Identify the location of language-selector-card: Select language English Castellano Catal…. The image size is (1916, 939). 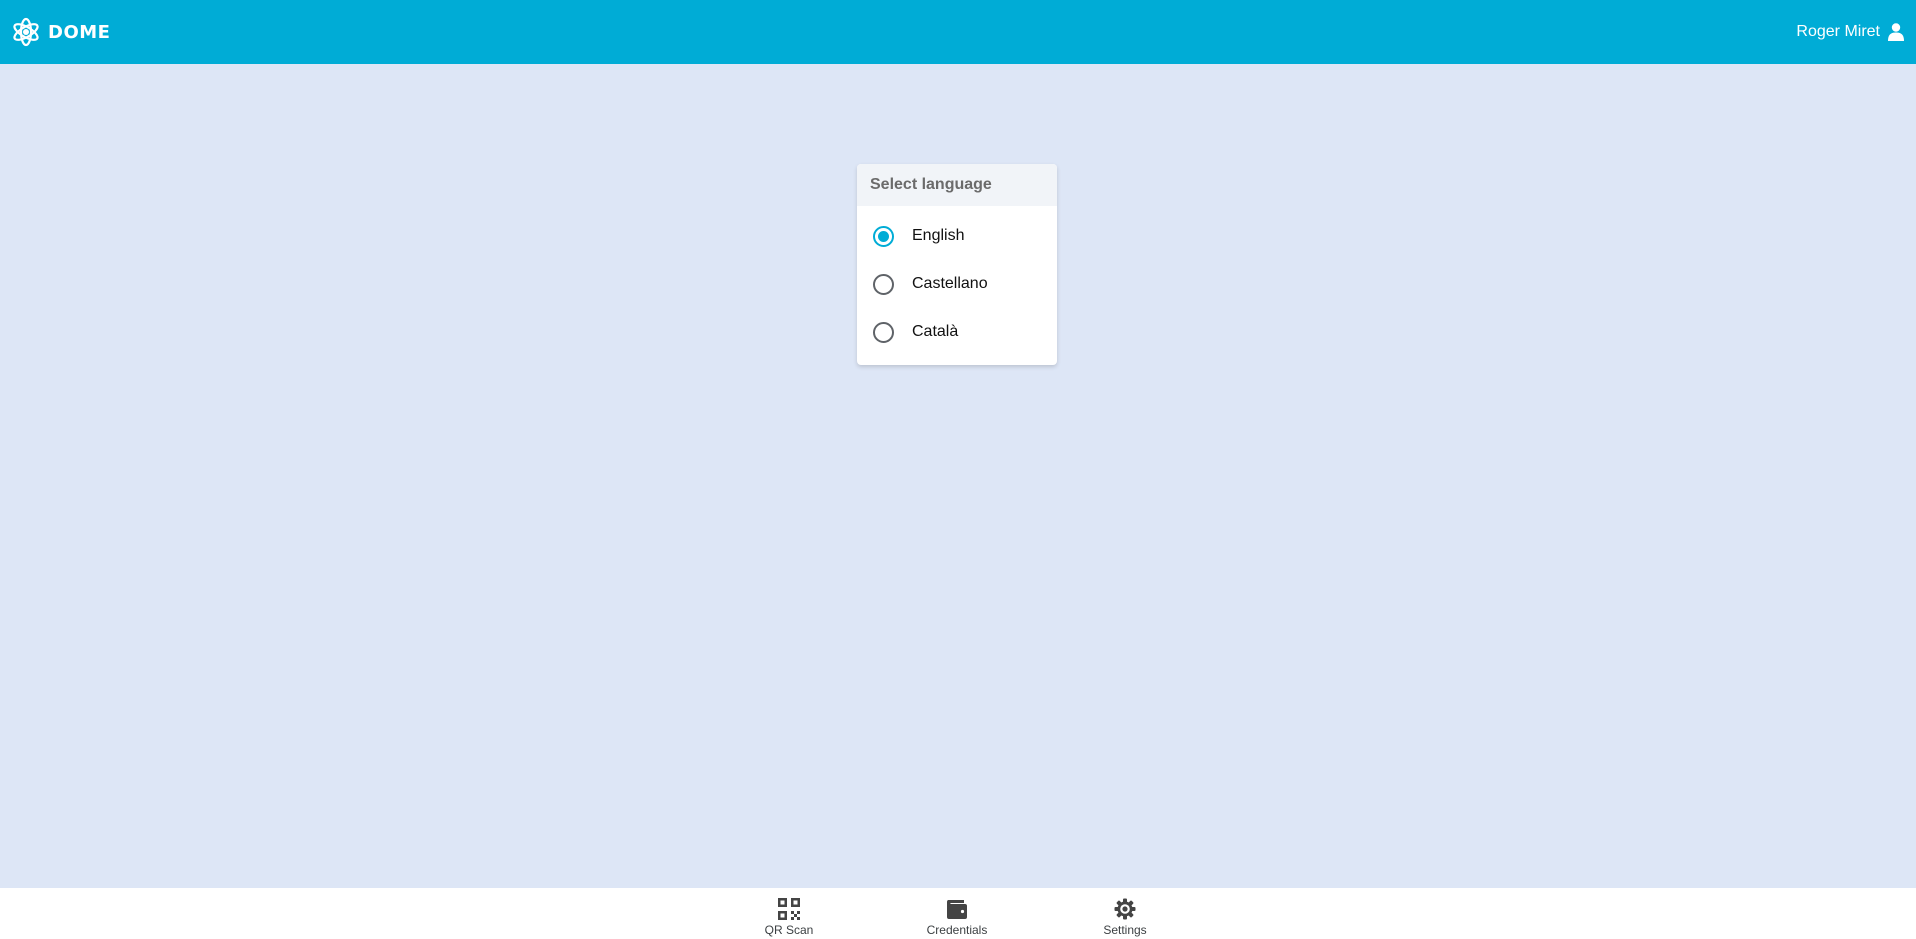
(957, 264).